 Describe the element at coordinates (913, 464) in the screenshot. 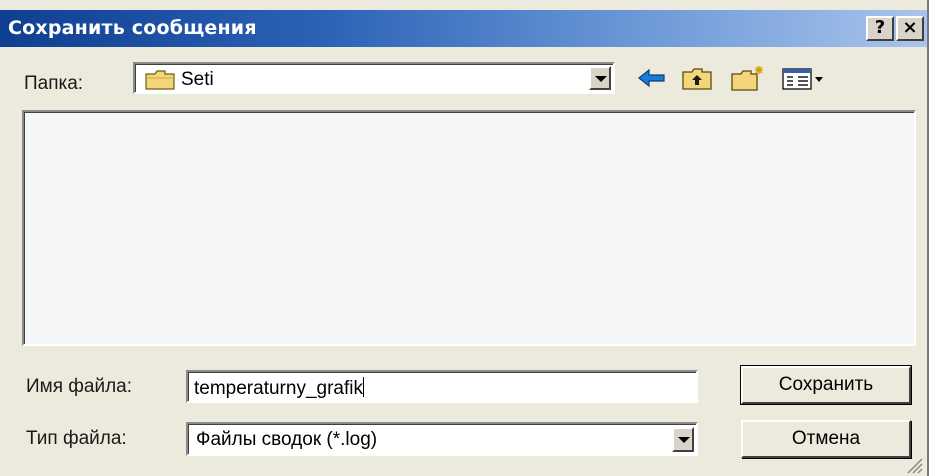

I see `resize-grip-icon` at that location.